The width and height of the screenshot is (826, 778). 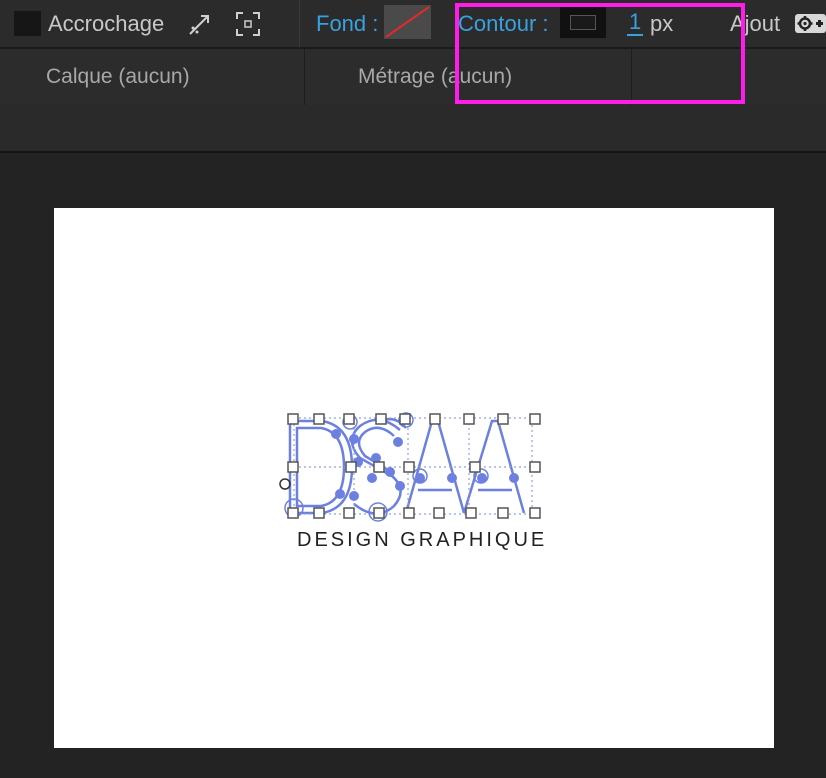 I want to click on viewer-header, so click(x=413, y=129).